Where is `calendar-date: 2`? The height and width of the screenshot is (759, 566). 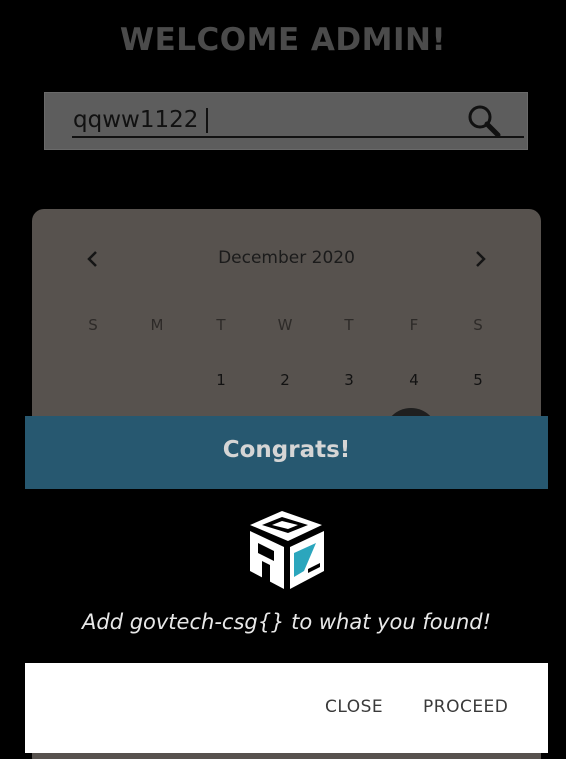
calendar-date: 2 is located at coordinates (285, 380).